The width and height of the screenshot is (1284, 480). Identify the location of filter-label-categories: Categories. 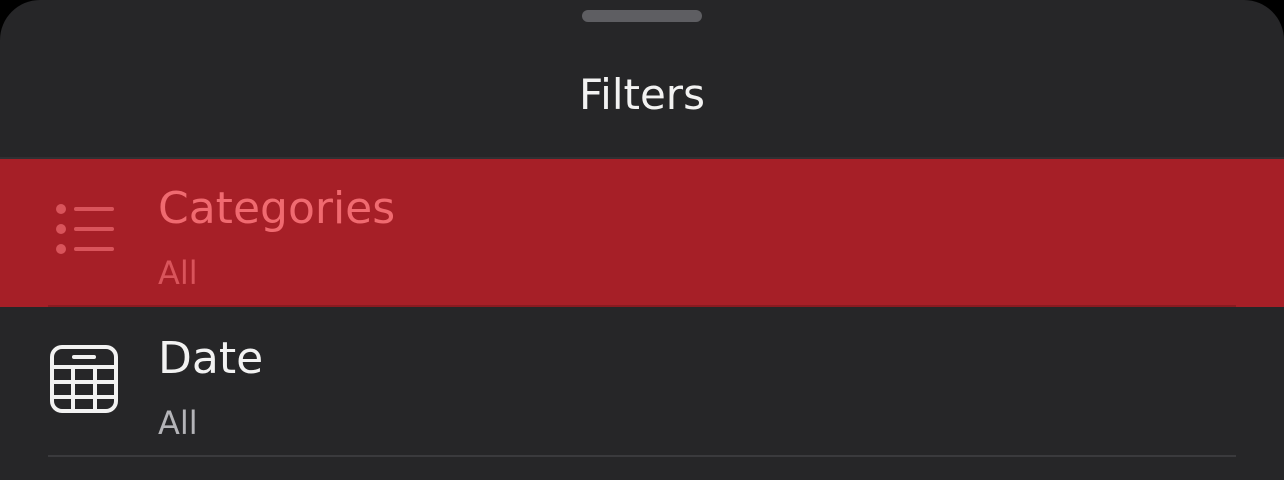
(277, 208).